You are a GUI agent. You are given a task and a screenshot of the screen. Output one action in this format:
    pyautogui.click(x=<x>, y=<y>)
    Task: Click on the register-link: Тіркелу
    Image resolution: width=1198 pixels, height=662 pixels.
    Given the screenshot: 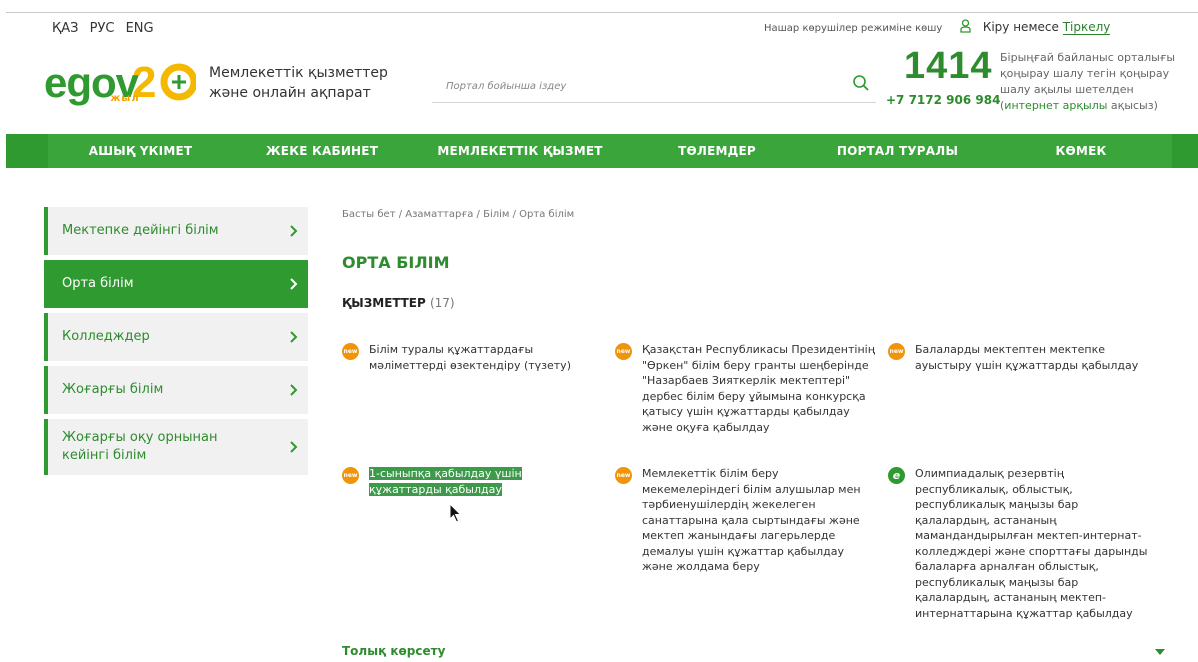 What is the action you would take?
    pyautogui.click(x=1086, y=27)
    